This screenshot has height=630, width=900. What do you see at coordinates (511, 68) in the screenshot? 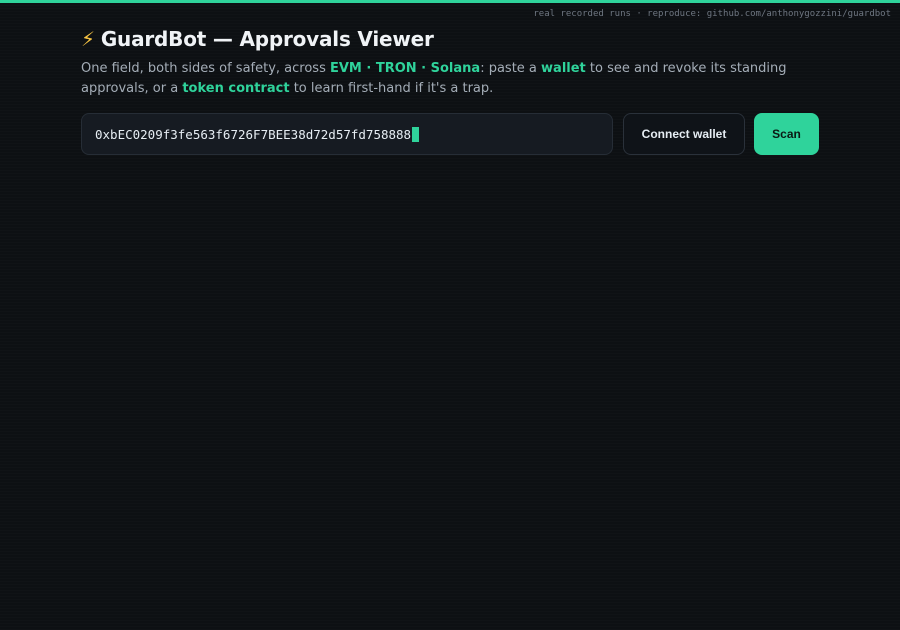
I see `description-text: : paste a` at bounding box center [511, 68].